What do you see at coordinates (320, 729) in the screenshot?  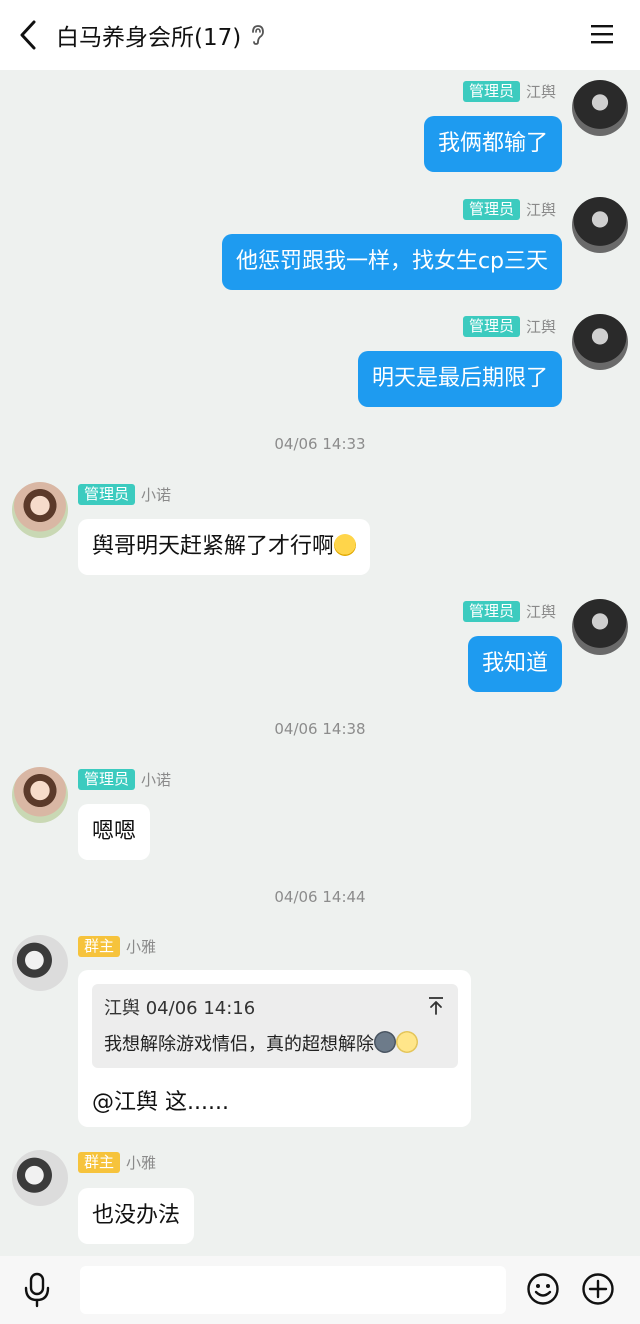 I see `timestamp: 04/06 14:38` at bounding box center [320, 729].